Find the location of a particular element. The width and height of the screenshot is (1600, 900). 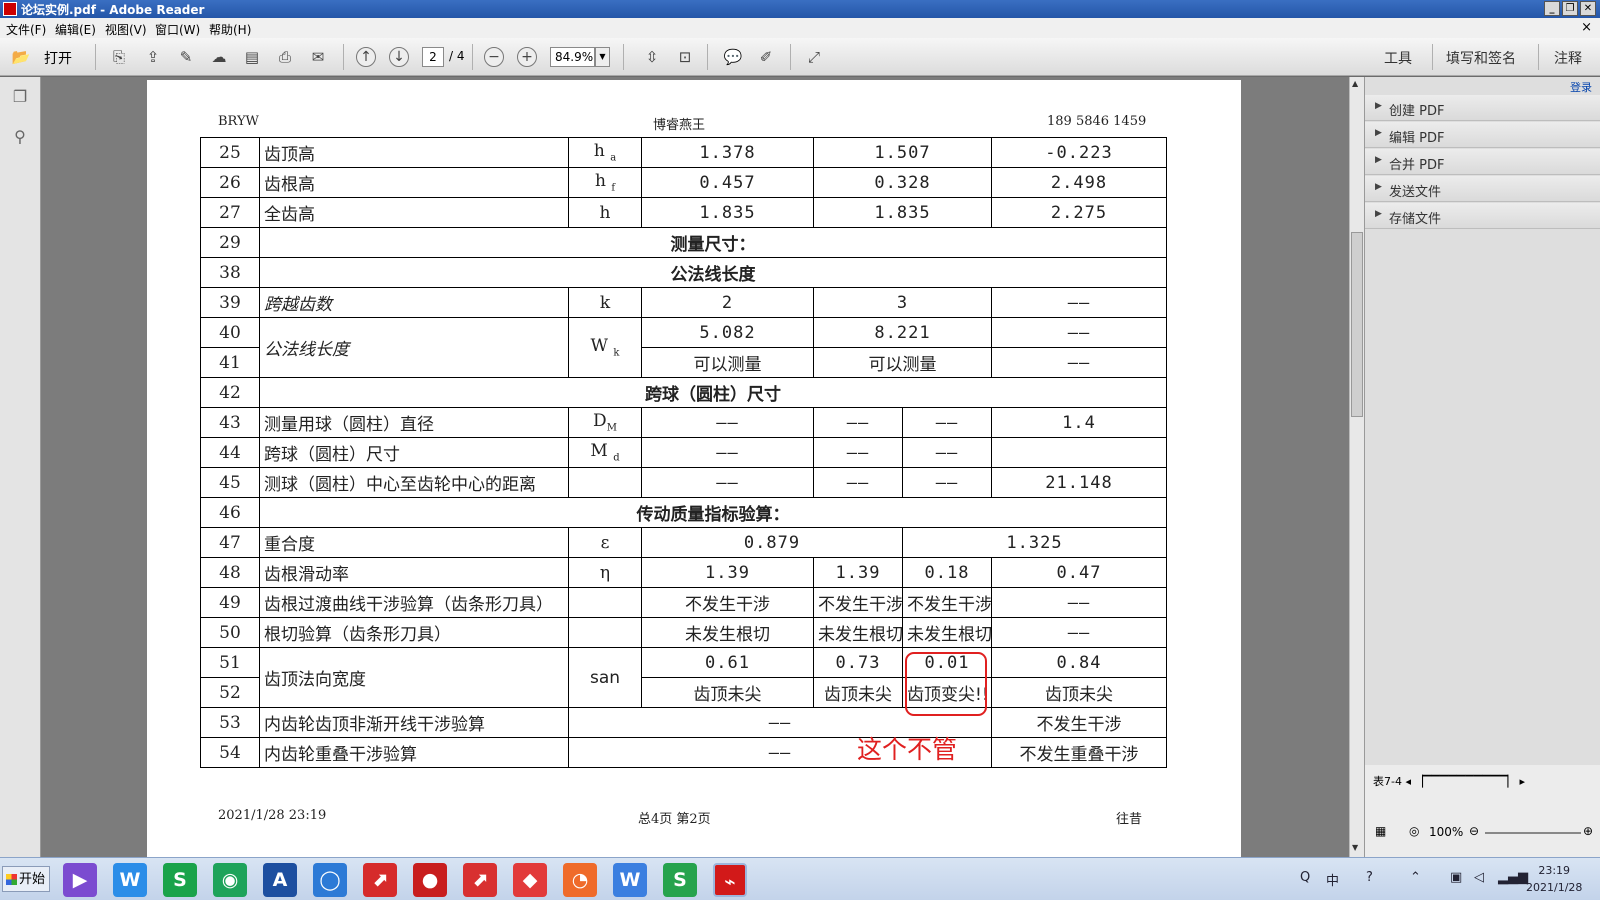

cloud-upload-icon: ☁ is located at coordinates (219, 57).